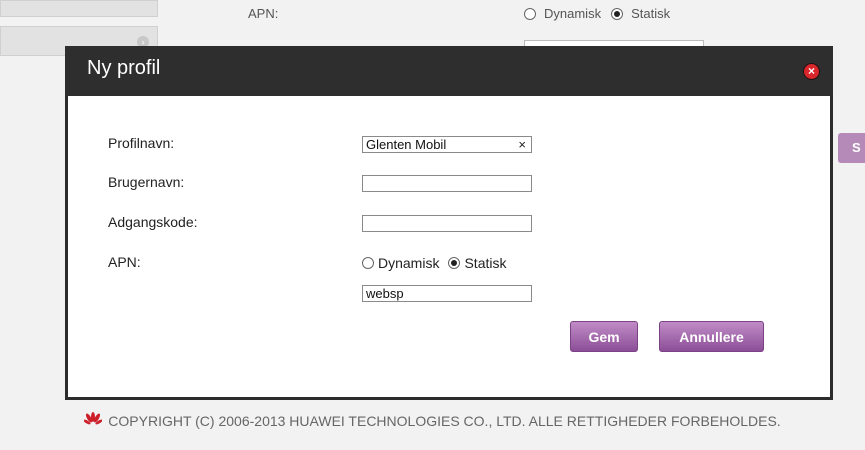 Image resolution: width=865 pixels, height=450 pixels. Describe the element at coordinates (522, 144) in the screenshot. I see `clear-icon: ×` at that location.